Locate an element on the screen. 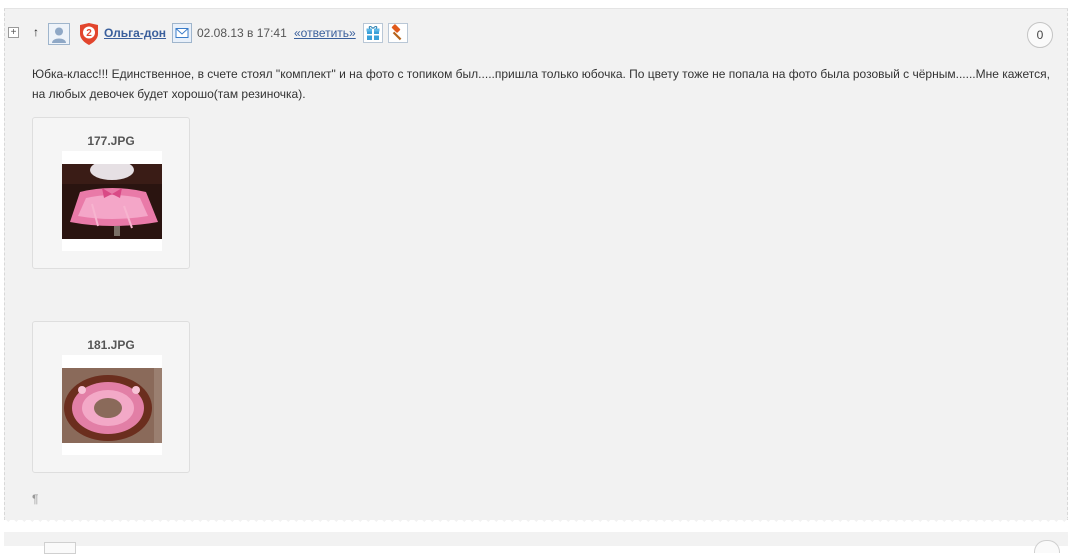 The height and width of the screenshot is (554, 1080). mail-envelope-icon is located at coordinates (182, 33).